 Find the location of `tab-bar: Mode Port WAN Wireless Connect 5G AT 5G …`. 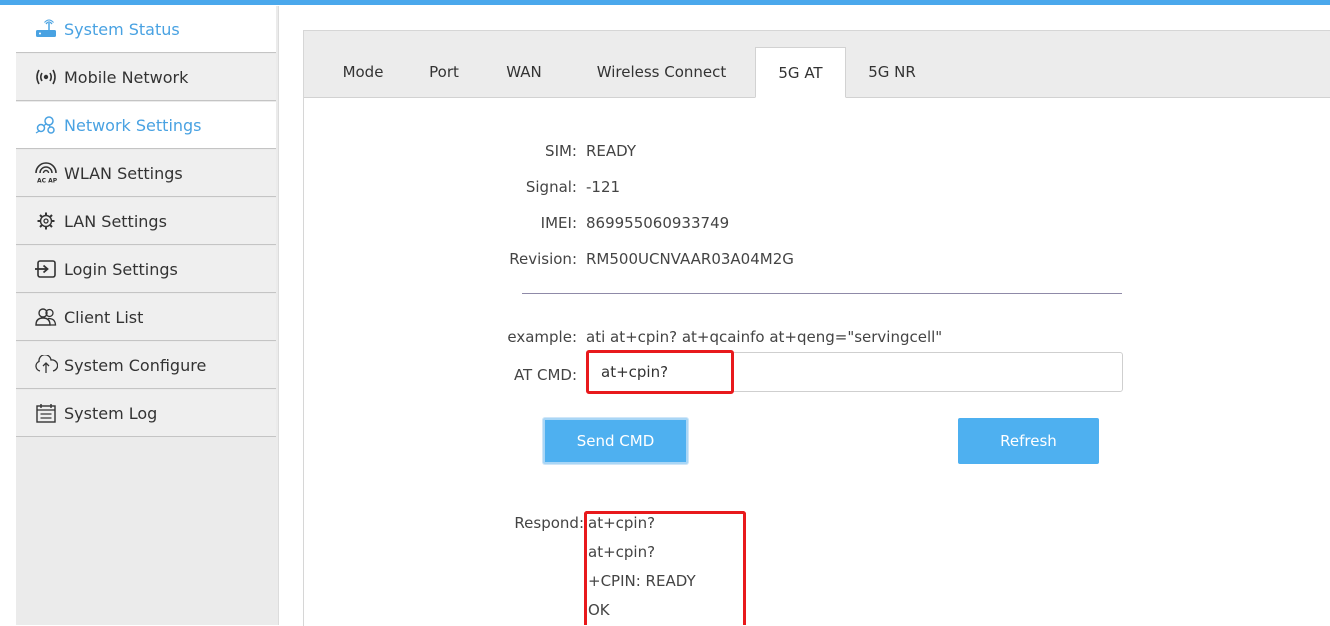

tab-bar: Mode Port WAN Wireless Connect 5G AT 5G … is located at coordinates (817, 64).